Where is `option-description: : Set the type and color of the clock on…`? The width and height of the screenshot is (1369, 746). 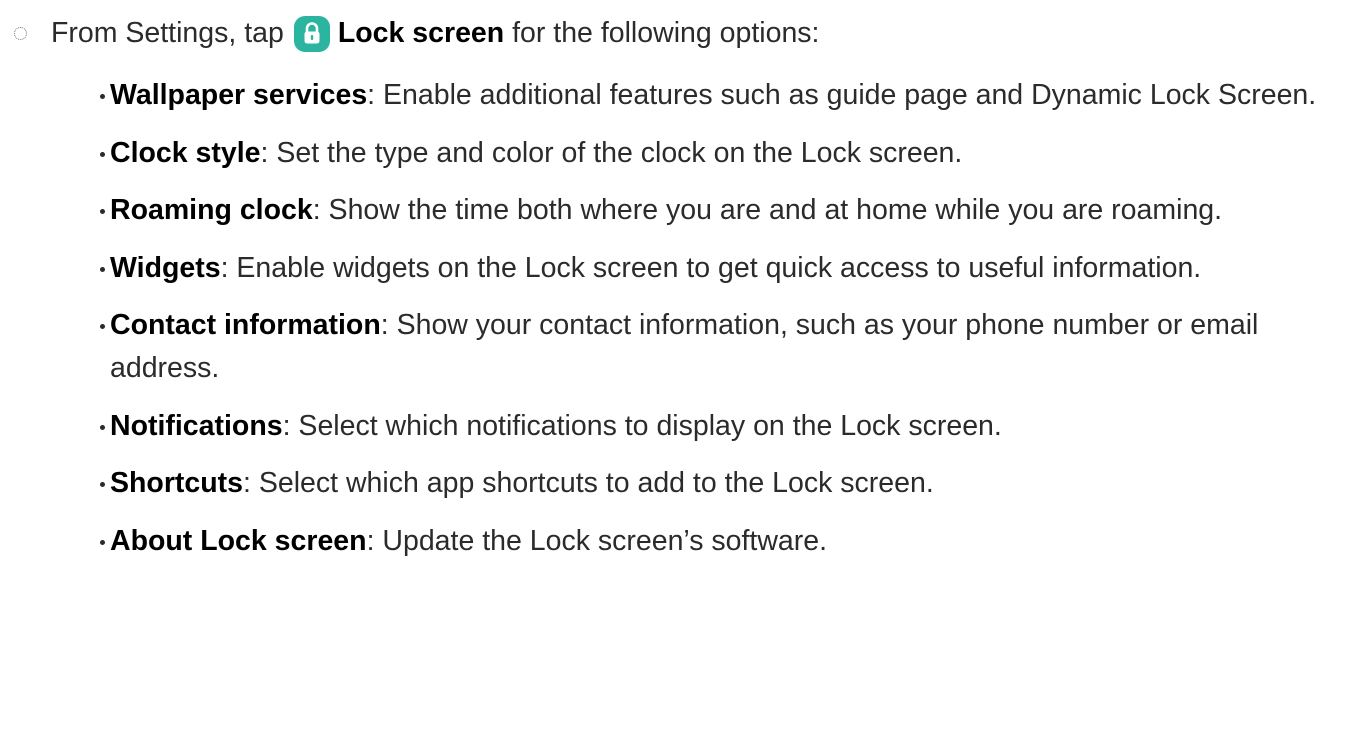 option-description: : Set the type and color of the clock on… is located at coordinates (611, 152).